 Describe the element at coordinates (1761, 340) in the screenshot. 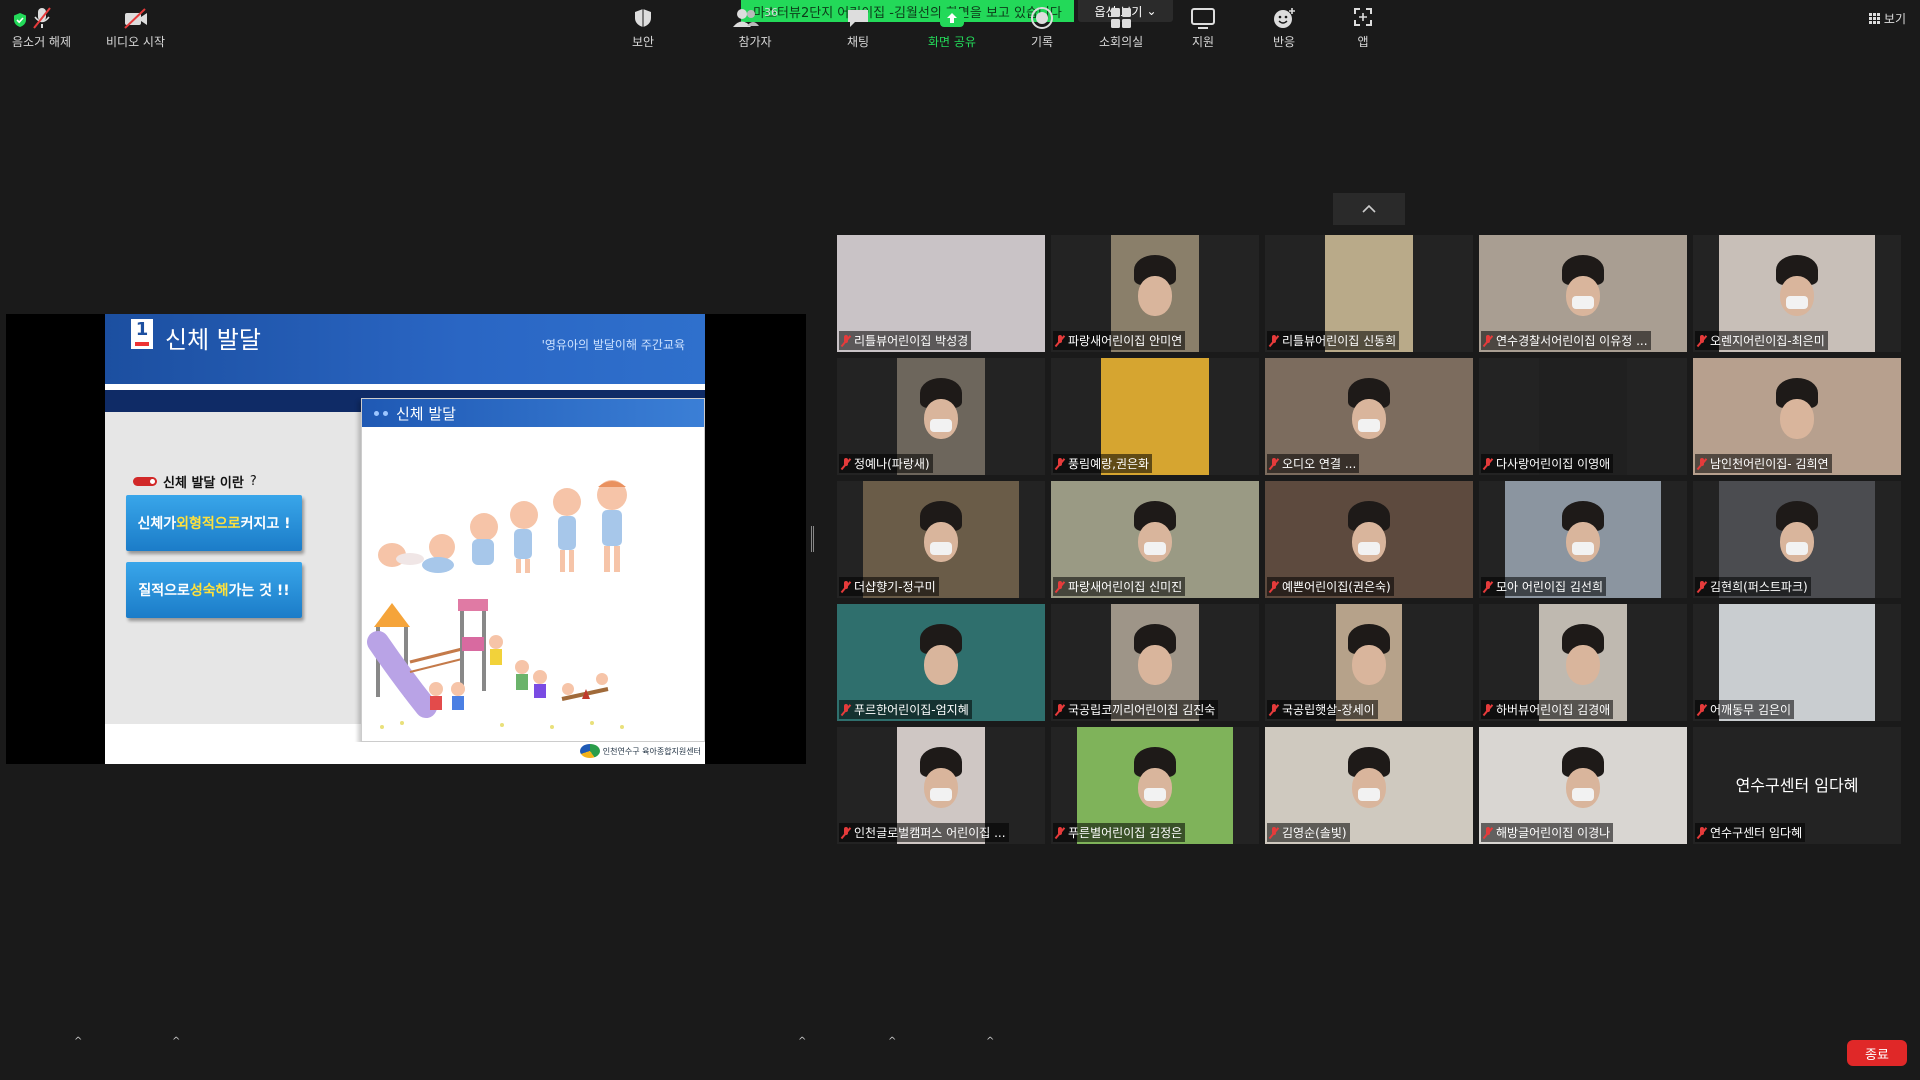

I see `participant-name-label: 오렌지어린이집-최은미` at that location.